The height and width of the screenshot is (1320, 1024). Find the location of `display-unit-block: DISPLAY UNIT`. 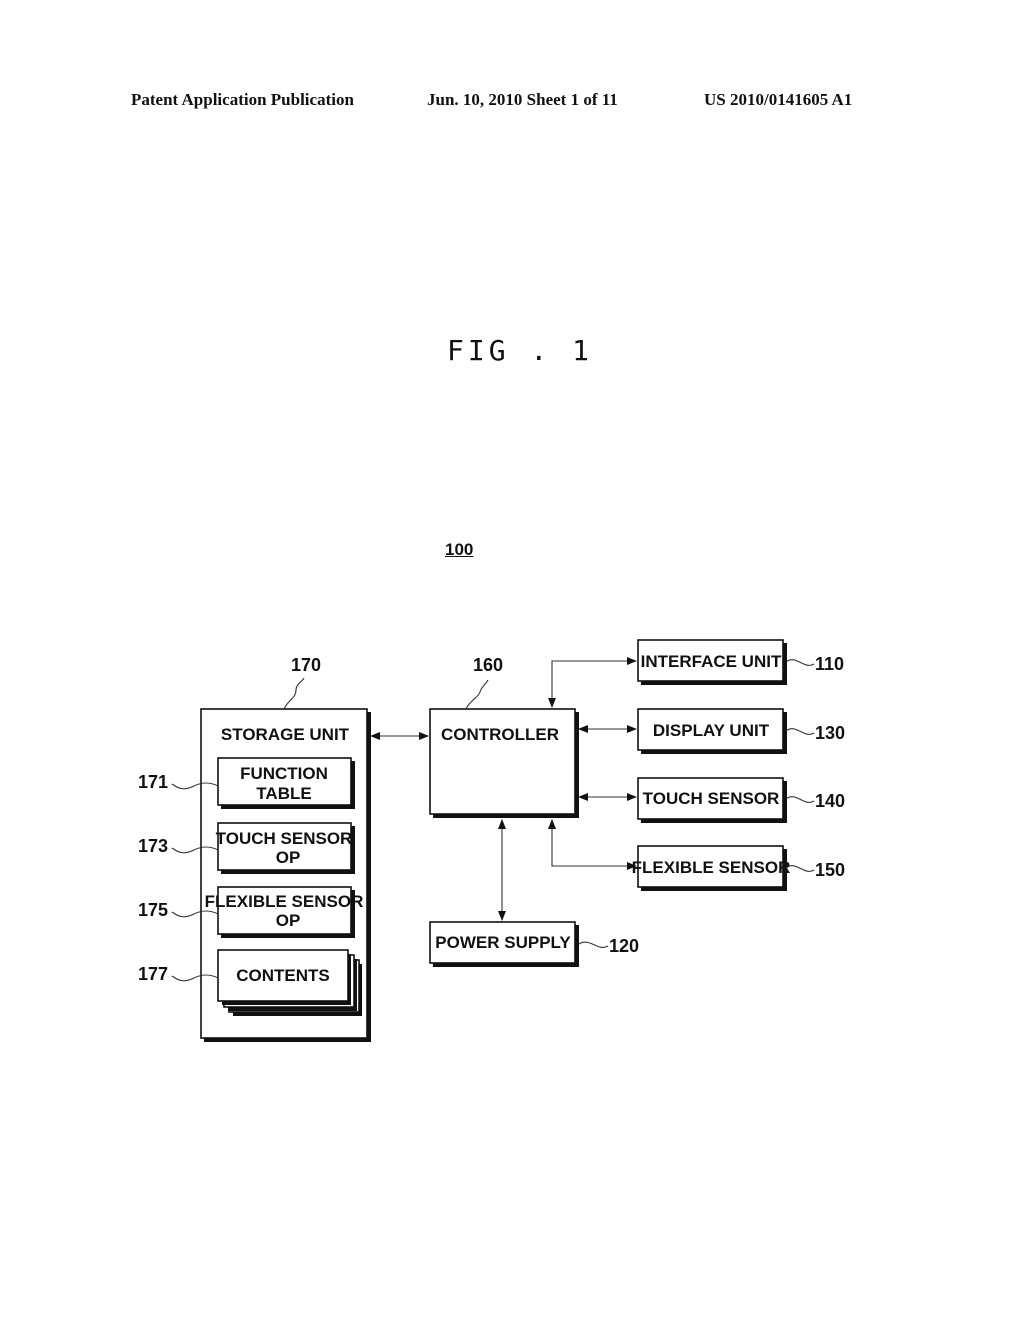

display-unit-block: DISPLAY UNIT is located at coordinates (712, 731).